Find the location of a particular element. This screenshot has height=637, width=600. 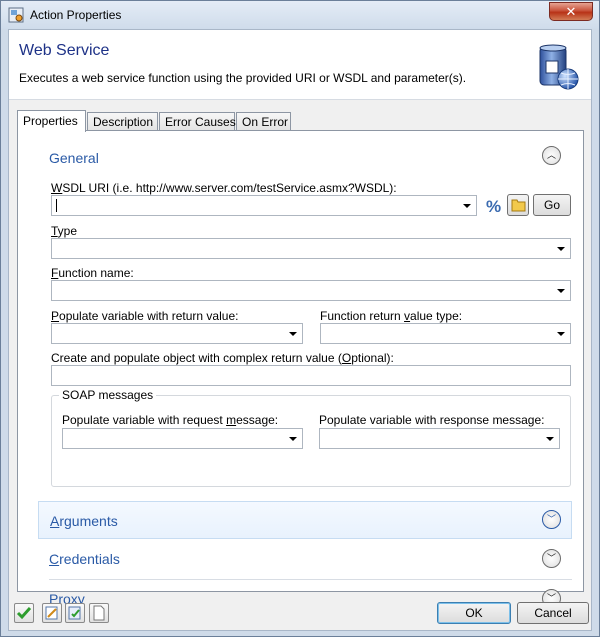

tab-on-error: On Error is located at coordinates (263, 121).